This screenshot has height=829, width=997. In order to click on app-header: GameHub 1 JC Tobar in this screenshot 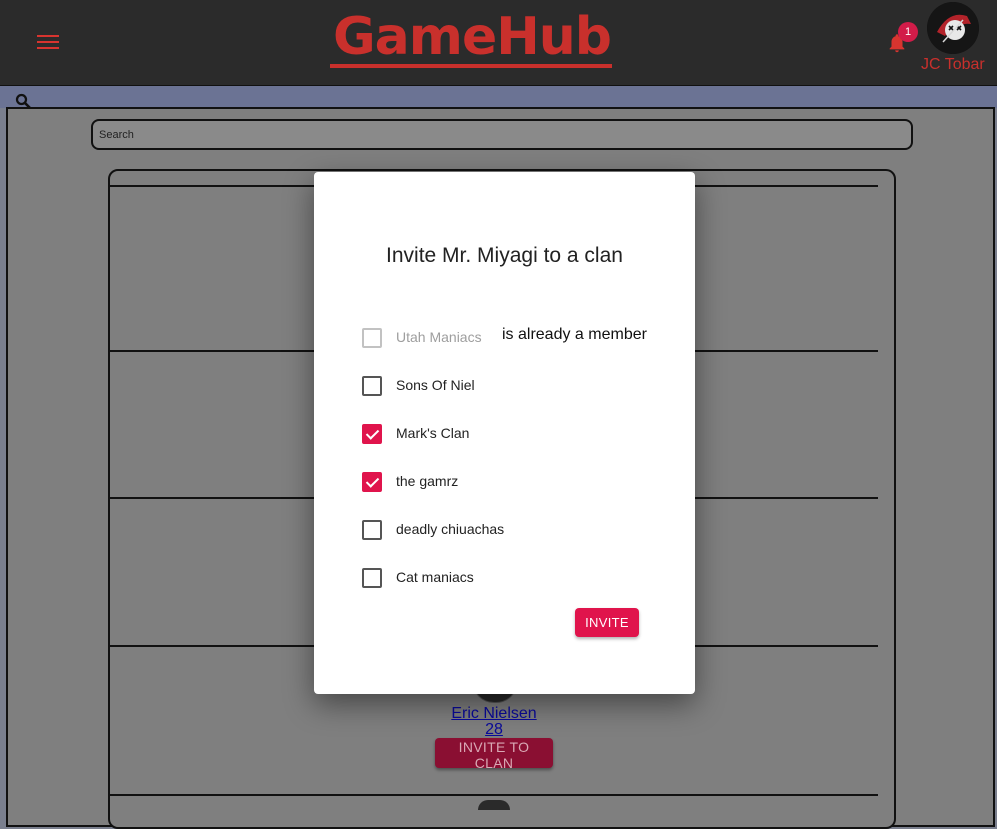, I will do `click(498, 43)`.